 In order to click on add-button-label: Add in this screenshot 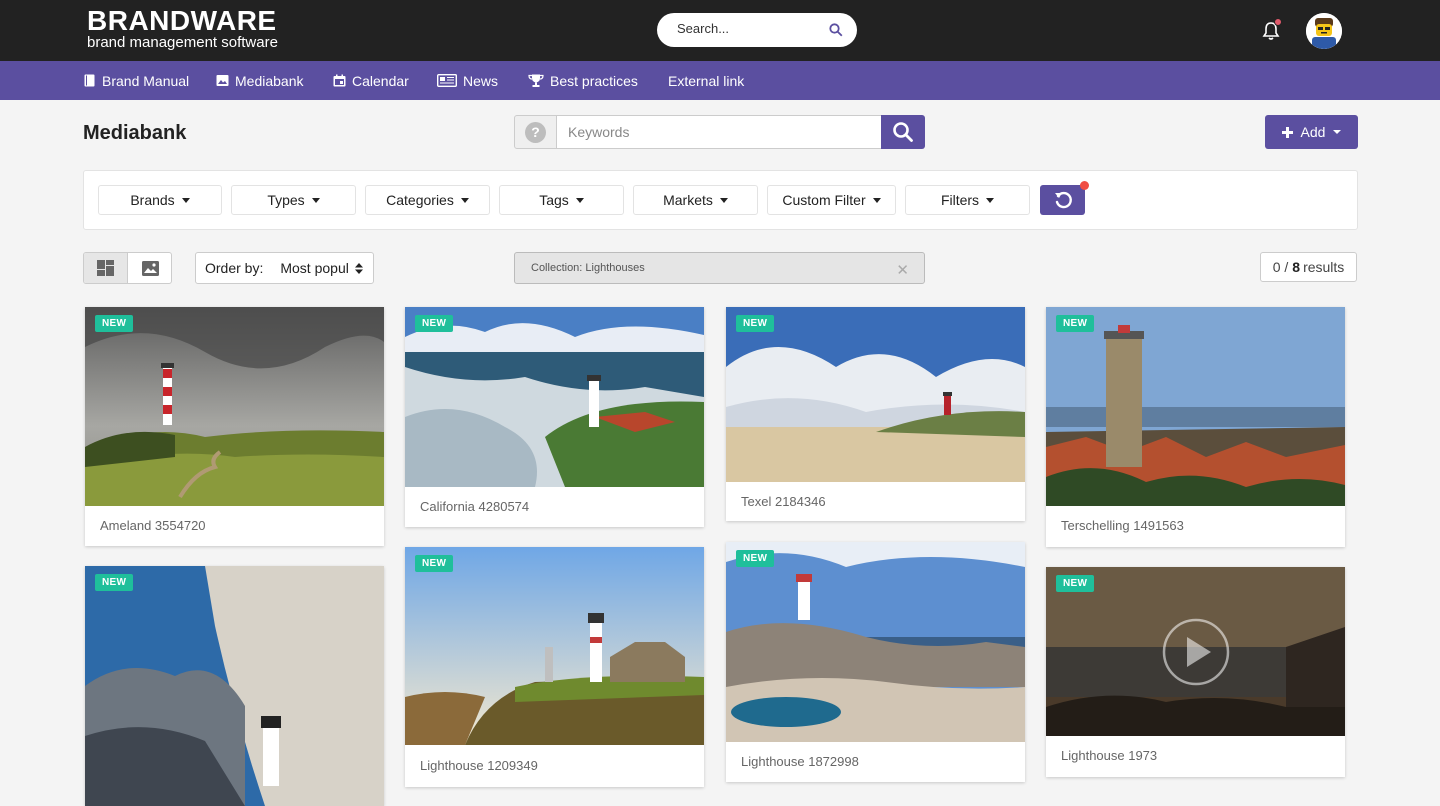, I will do `click(1313, 132)`.